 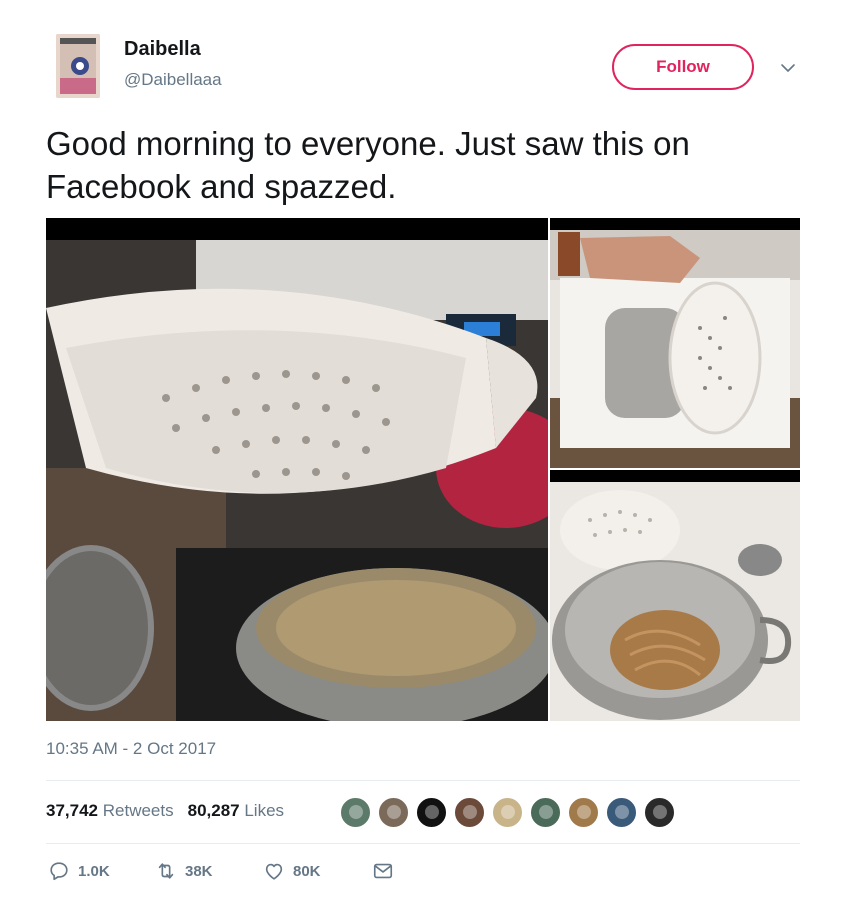 I want to click on retweet-count: 38K, so click(x=199, y=871).